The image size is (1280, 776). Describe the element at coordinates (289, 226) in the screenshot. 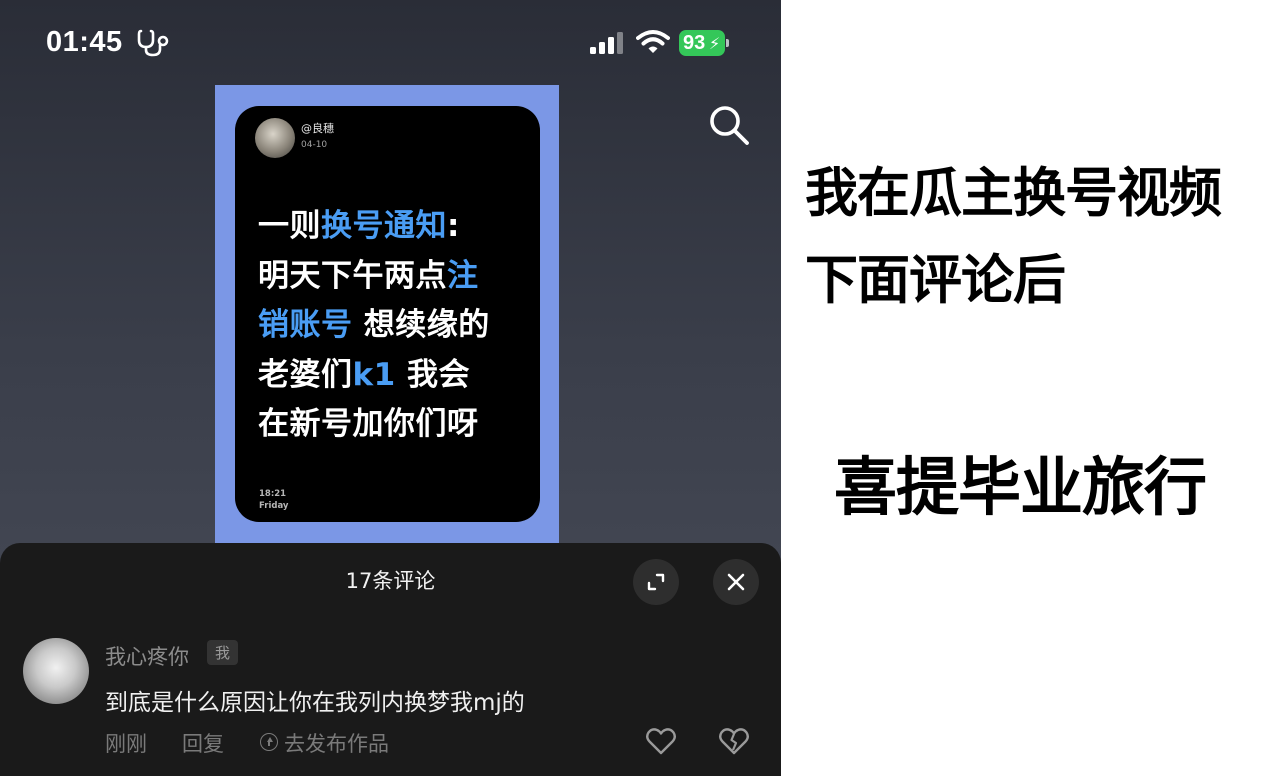

I see `post-text-segment: 一则` at that location.